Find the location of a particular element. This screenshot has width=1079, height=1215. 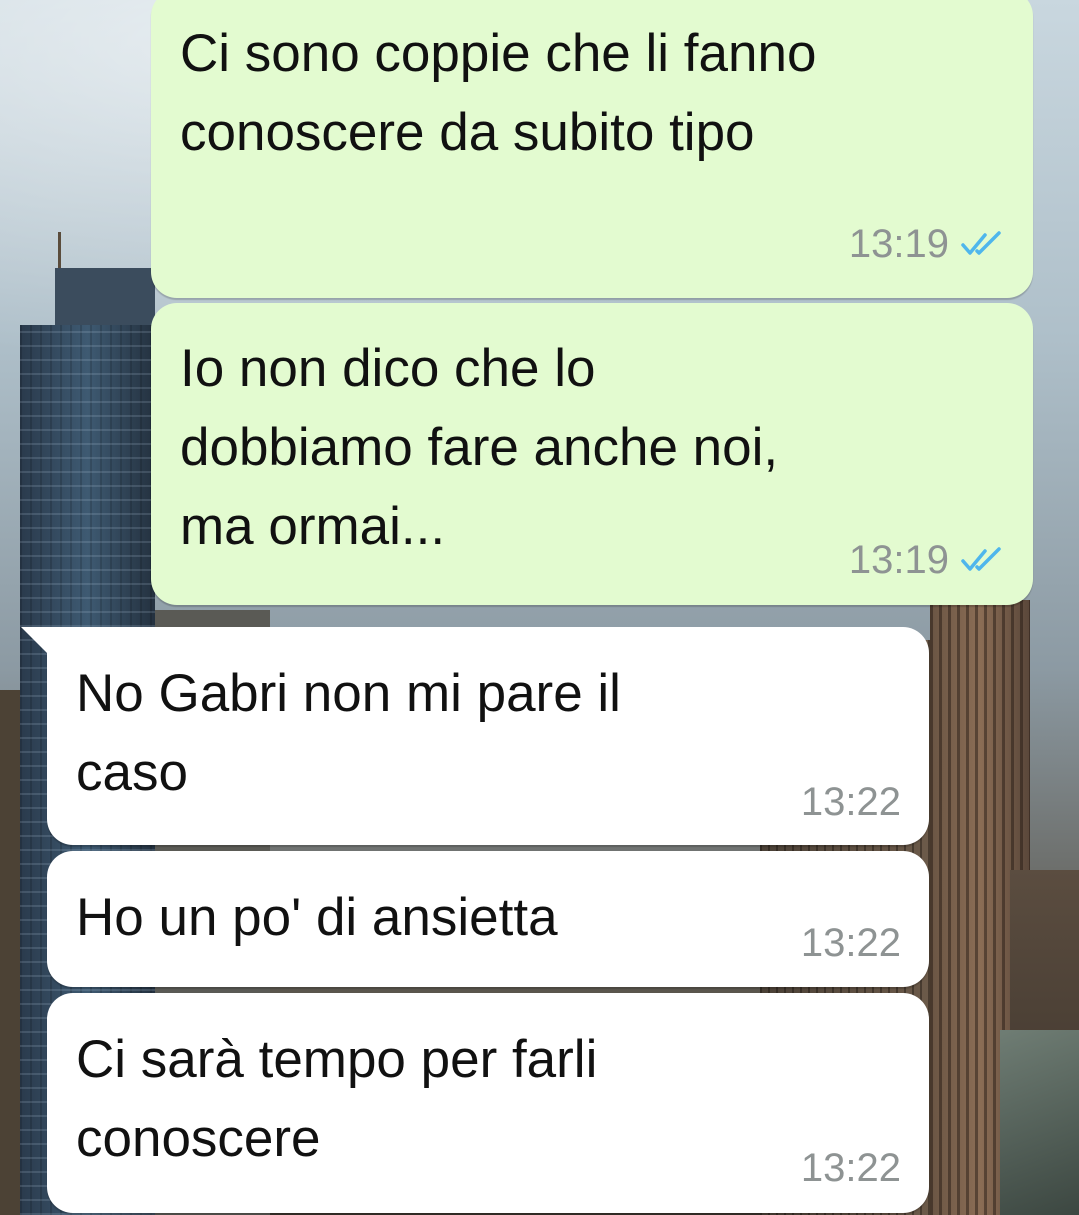

message-text: No Gabri non mi pare il caso is located at coordinates (348, 733).